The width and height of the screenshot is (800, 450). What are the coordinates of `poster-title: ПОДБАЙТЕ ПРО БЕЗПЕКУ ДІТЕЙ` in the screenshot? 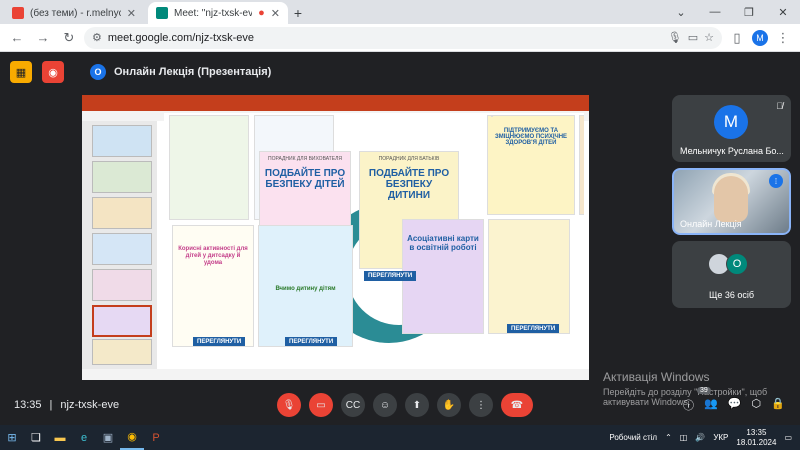 It's located at (305, 179).